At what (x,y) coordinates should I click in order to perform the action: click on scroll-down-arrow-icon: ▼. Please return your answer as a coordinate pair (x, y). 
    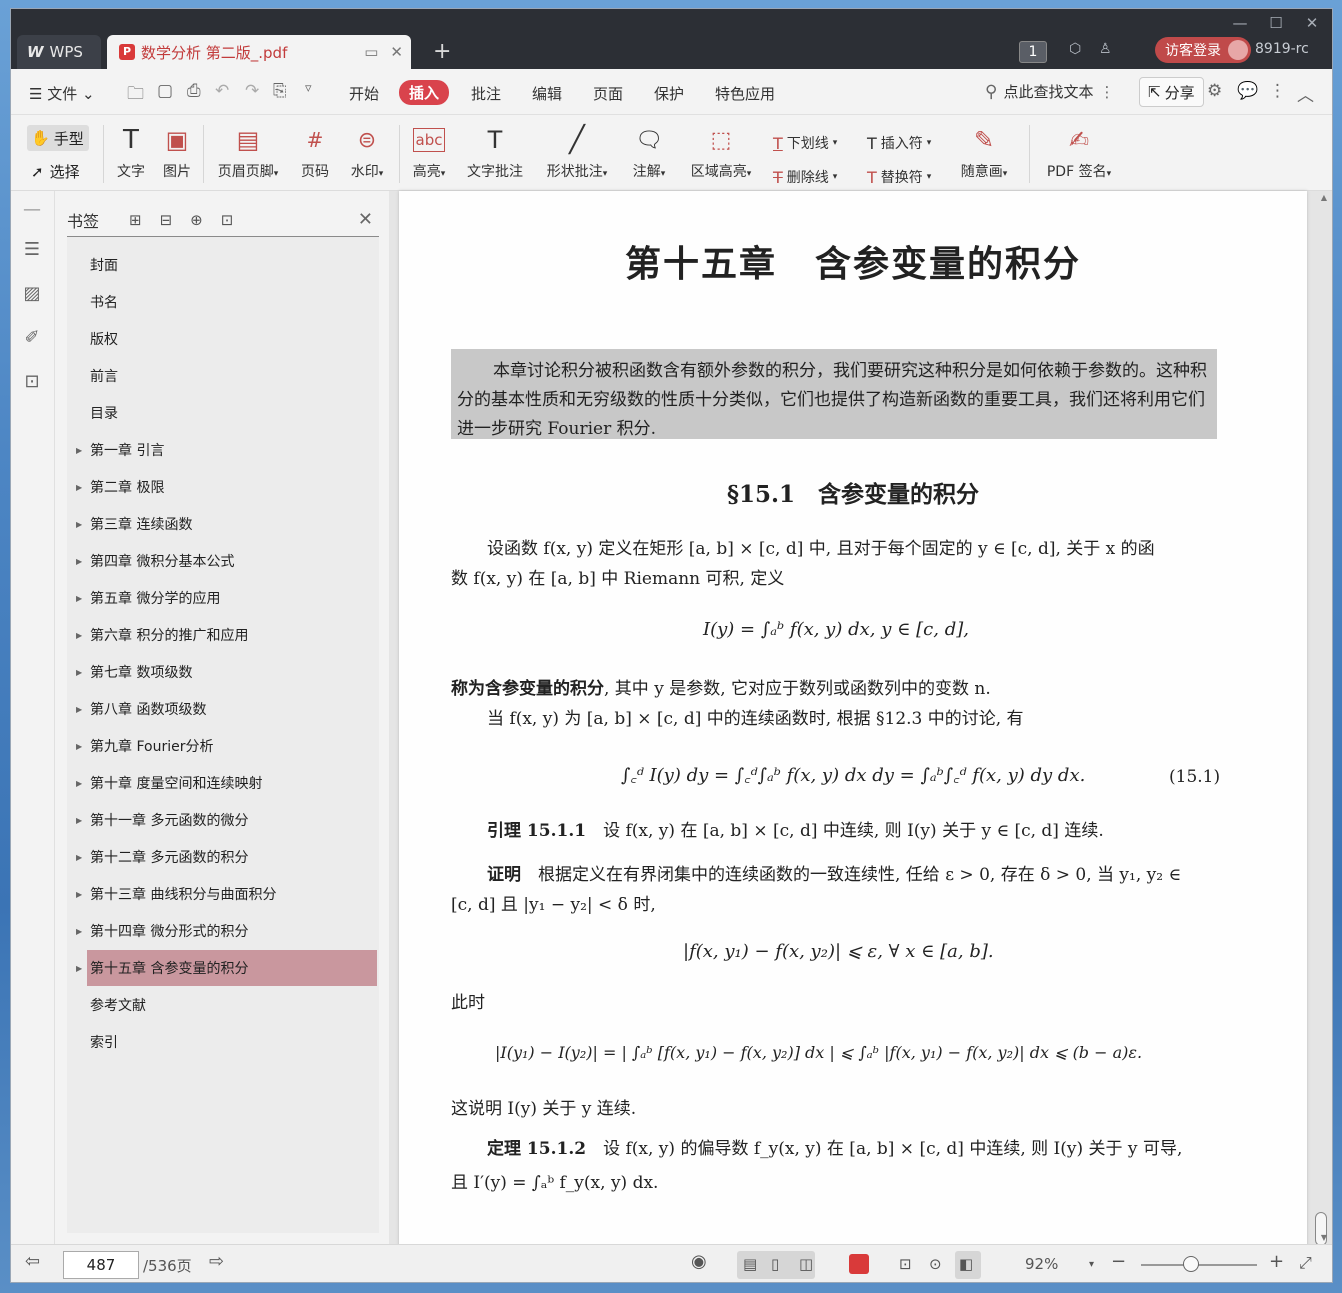
    Looking at the image, I should click on (1324, 1237).